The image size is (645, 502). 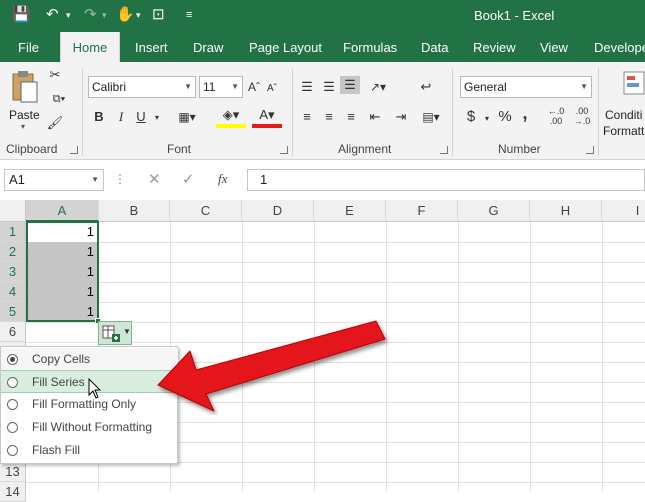 What do you see at coordinates (187, 117) in the screenshot?
I see `borders-icon: ▦▾` at bounding box center [187, 117].